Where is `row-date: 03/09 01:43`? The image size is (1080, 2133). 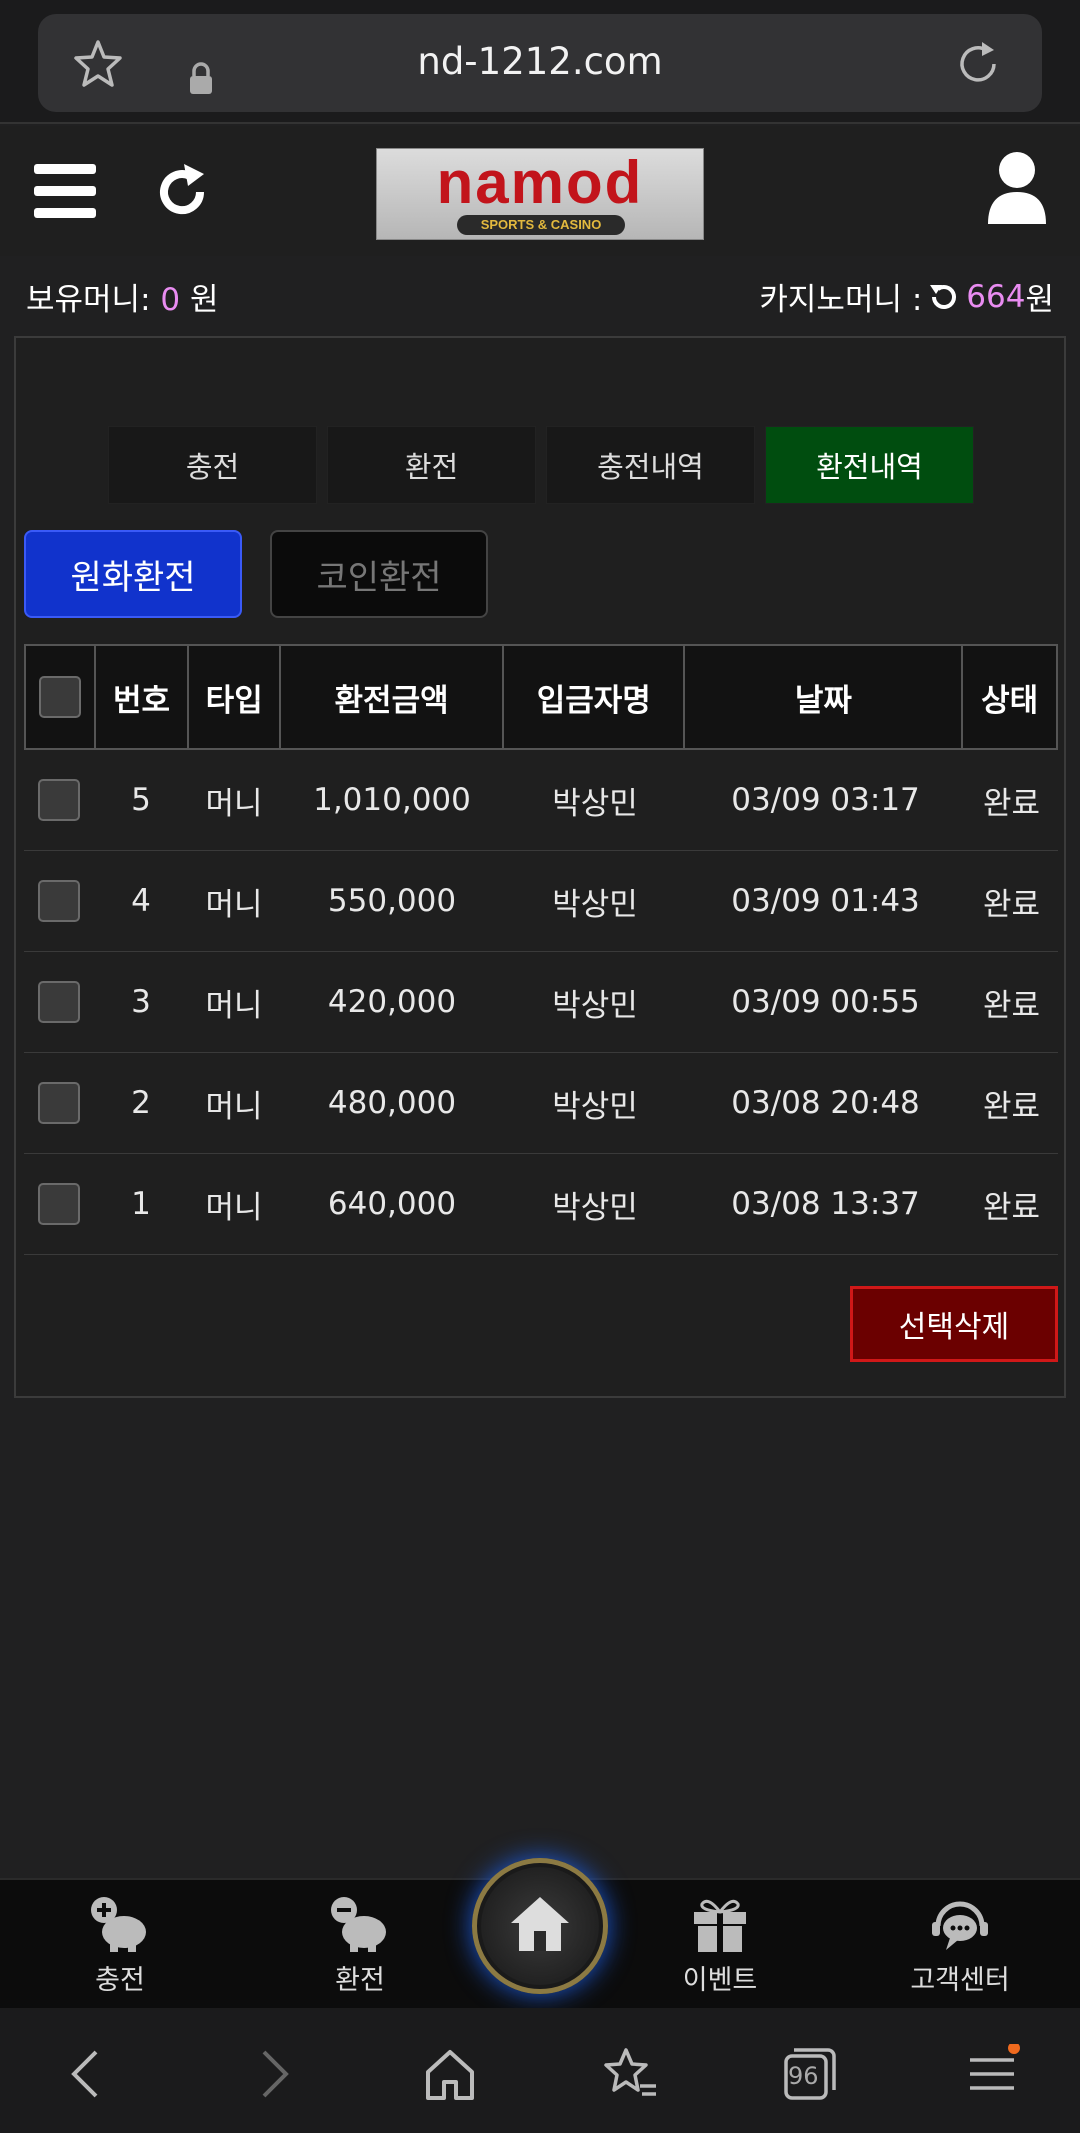
row-date: 03/09 01:43 is located at coordinates (825, 901).